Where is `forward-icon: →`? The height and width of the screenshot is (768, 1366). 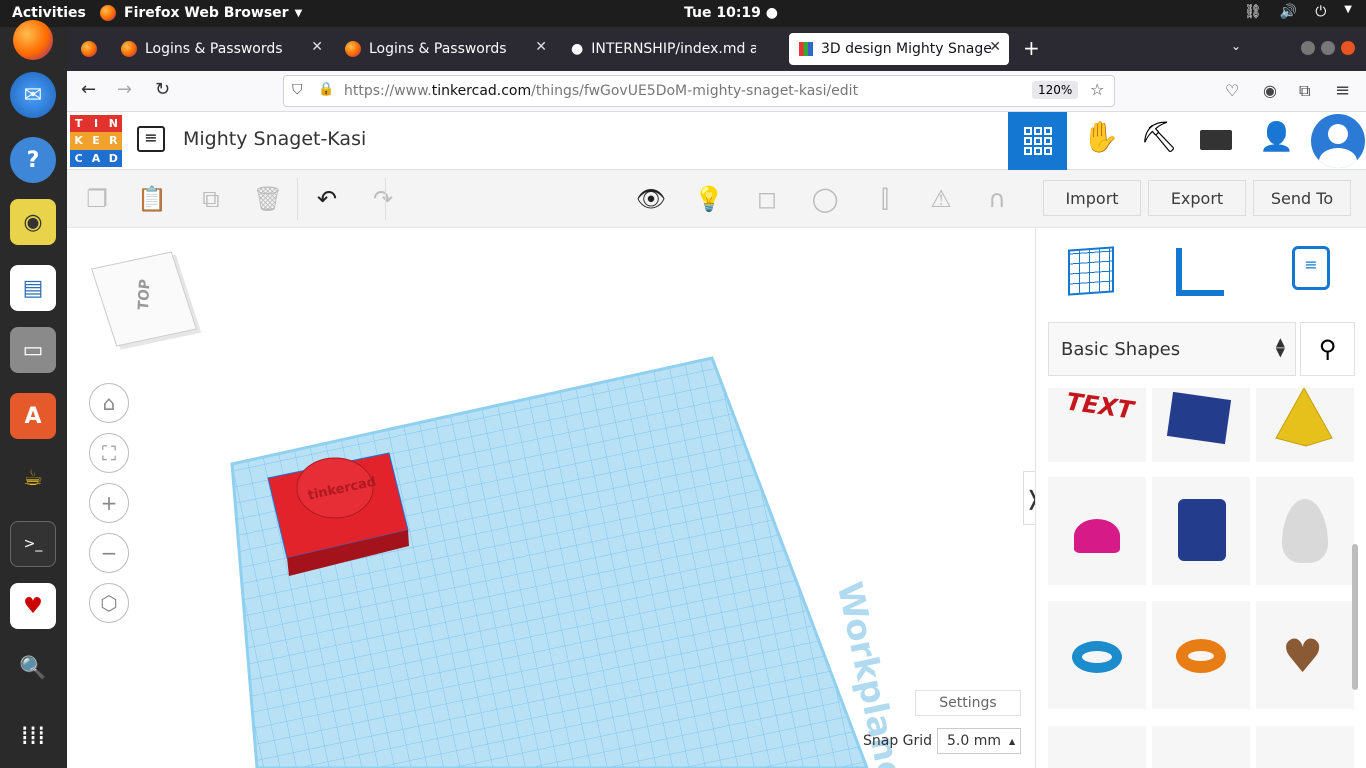 forward-icon: → is located at coordinates (124, 89).